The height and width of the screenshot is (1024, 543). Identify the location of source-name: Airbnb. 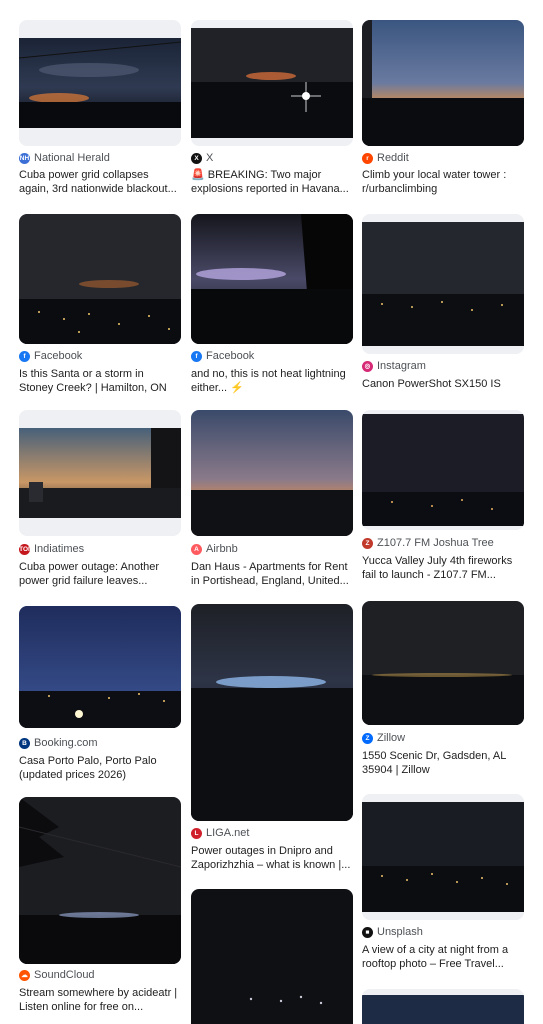
(222, 549).